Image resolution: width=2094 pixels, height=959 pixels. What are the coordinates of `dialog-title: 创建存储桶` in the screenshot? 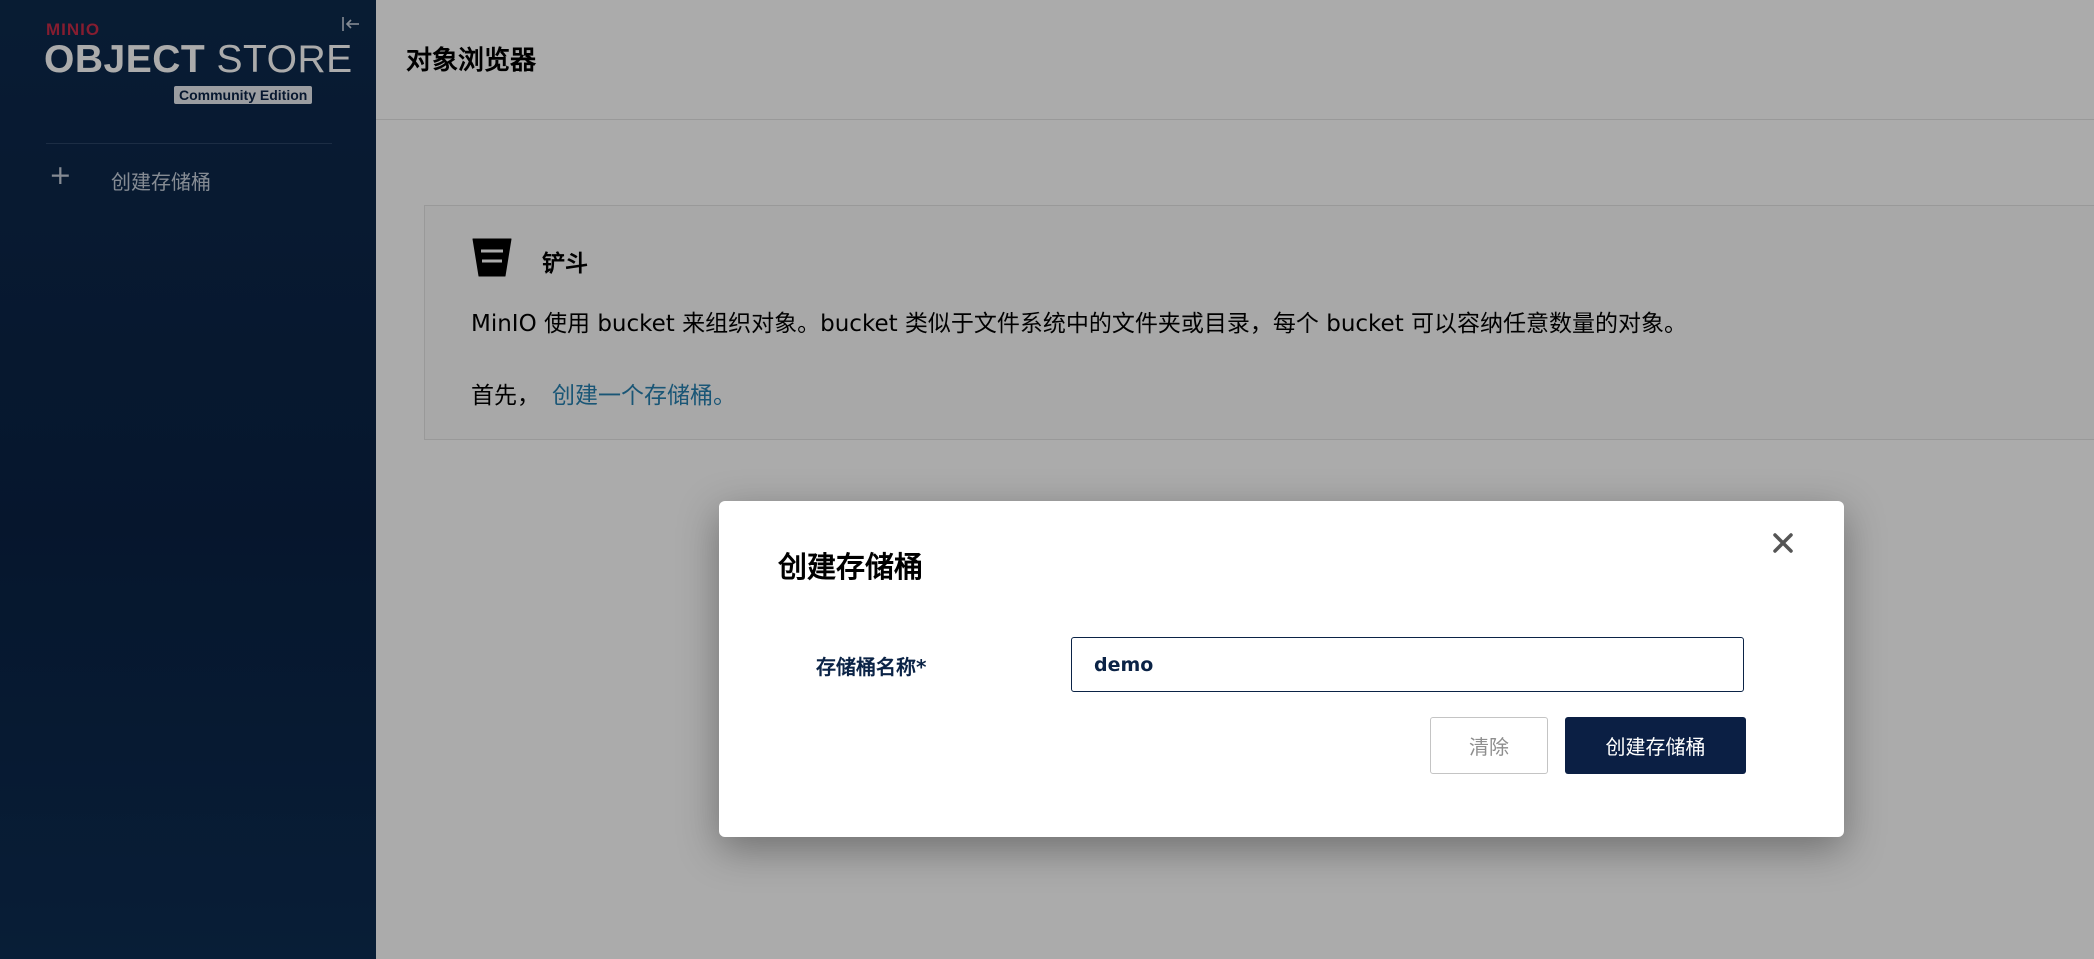 It's located at (851, 567).